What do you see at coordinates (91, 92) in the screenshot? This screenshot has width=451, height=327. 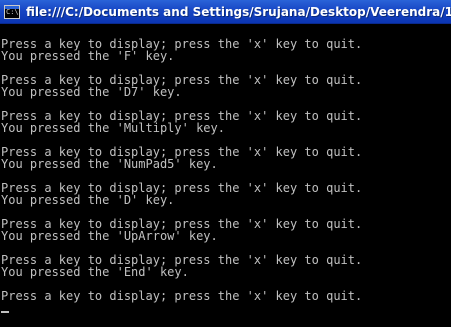 I see `console-response-line: You pressed the 'D7' key.` at bounding box center [91, 92].